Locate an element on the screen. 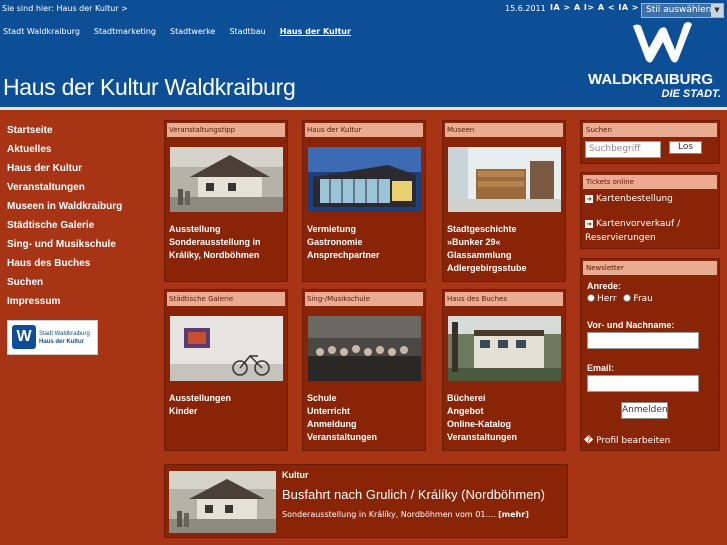 Image resolution: width=727 pixels, height=545 pixels. sidebar-item-startseite: Startseite is located at coordinates (82, 134).